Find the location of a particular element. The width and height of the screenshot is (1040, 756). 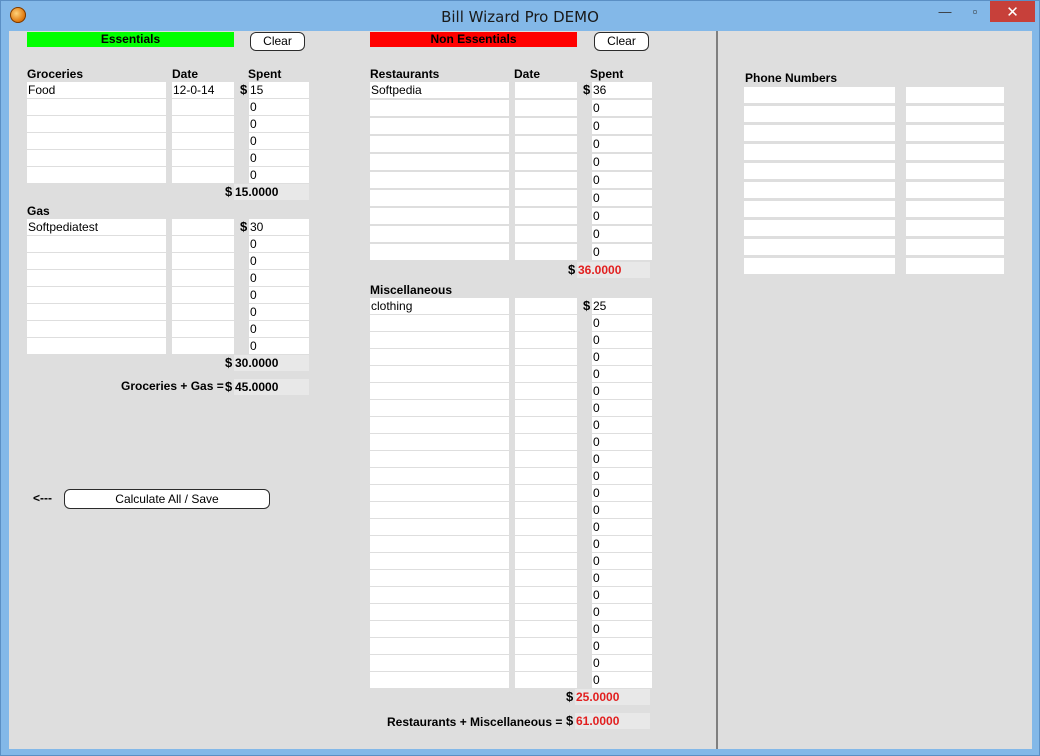

item-name-field: Softpediatest is located at coordinates (96, 227).